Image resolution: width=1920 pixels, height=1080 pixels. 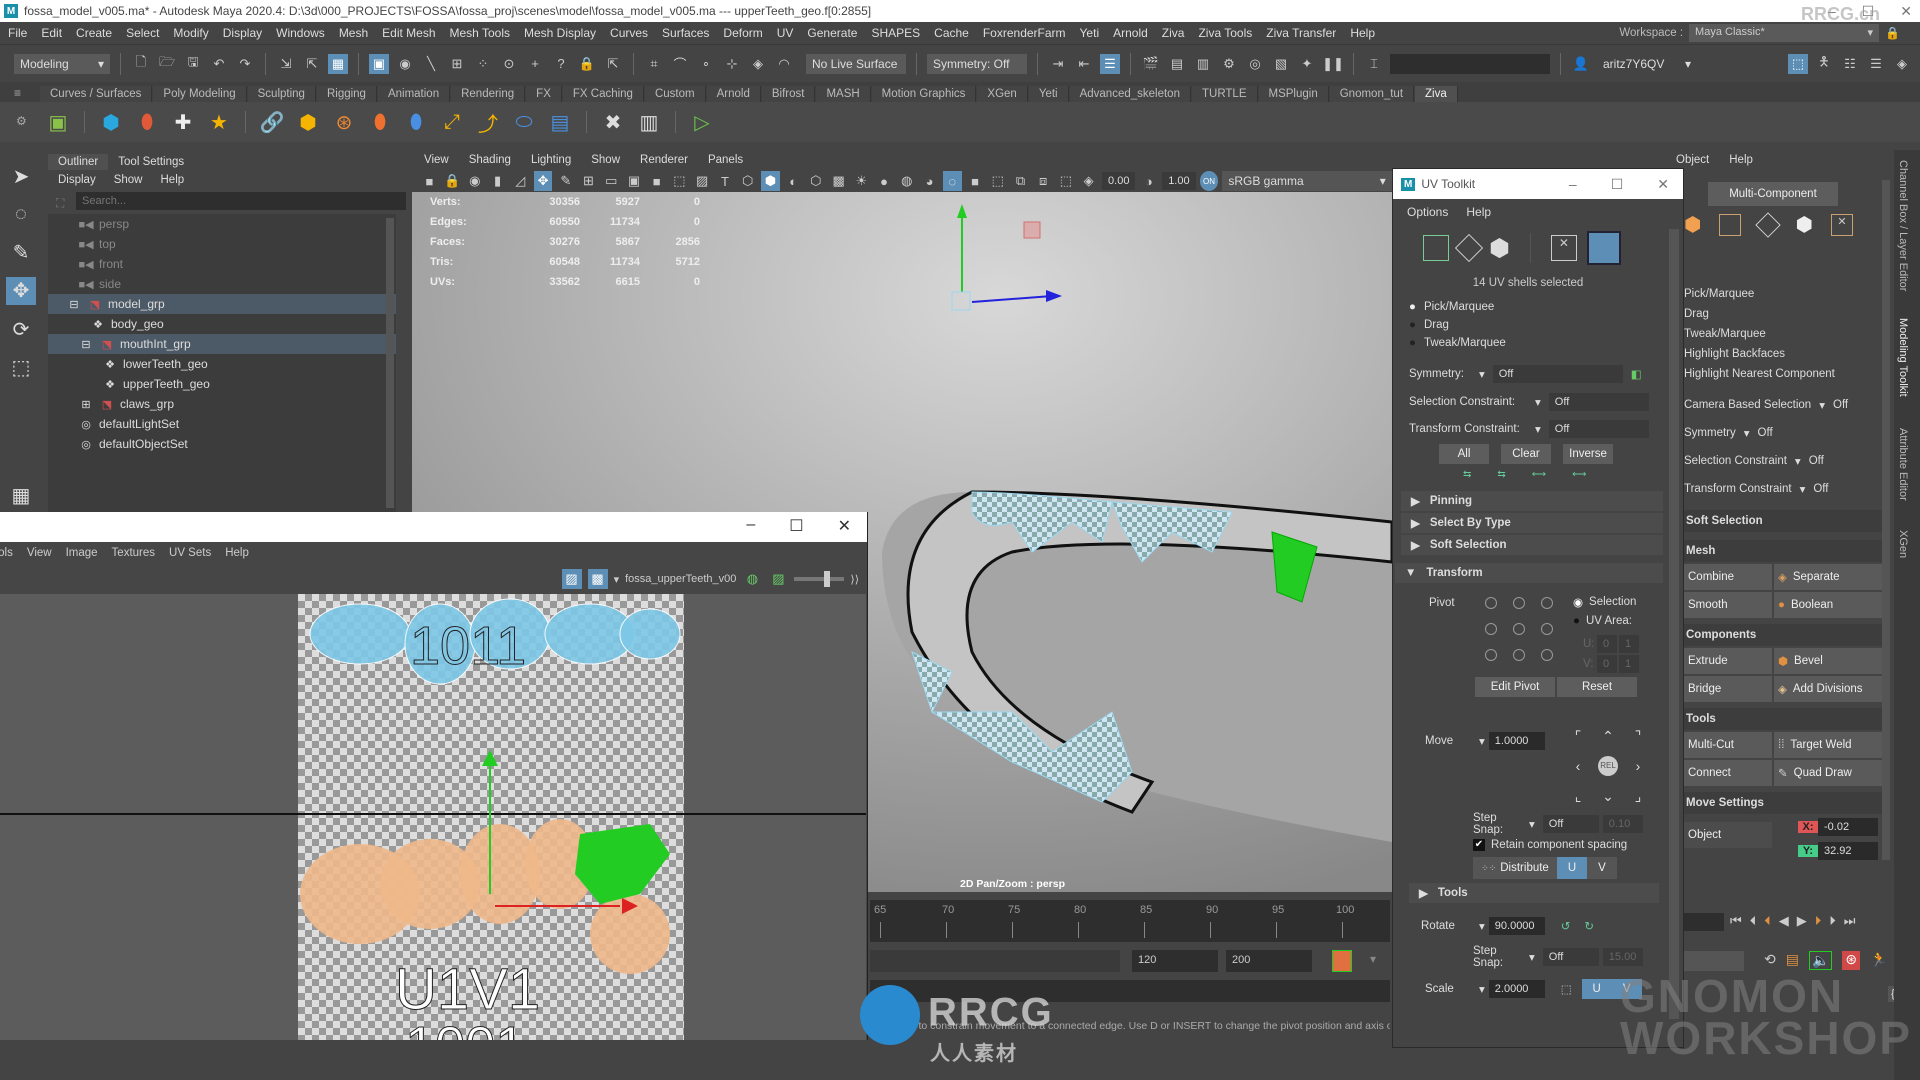 I want to click on menu-file: File, so click(x=17, y=33).